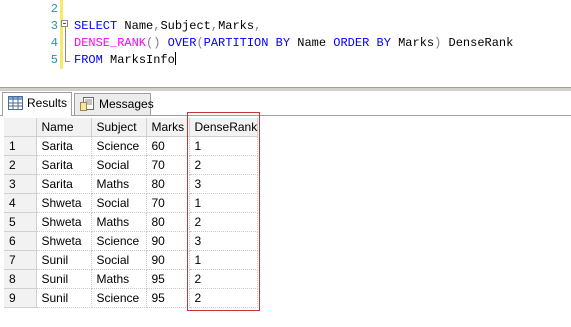 This screenshot has height=327, width=571. I want to click on collapse-icon, so click(64, 23).